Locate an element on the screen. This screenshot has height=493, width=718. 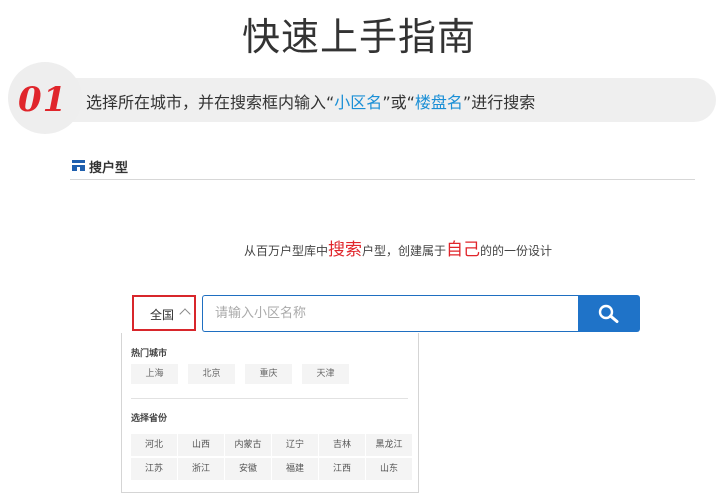
city-selector-label: 全国 is located at coordinates (162, 315).